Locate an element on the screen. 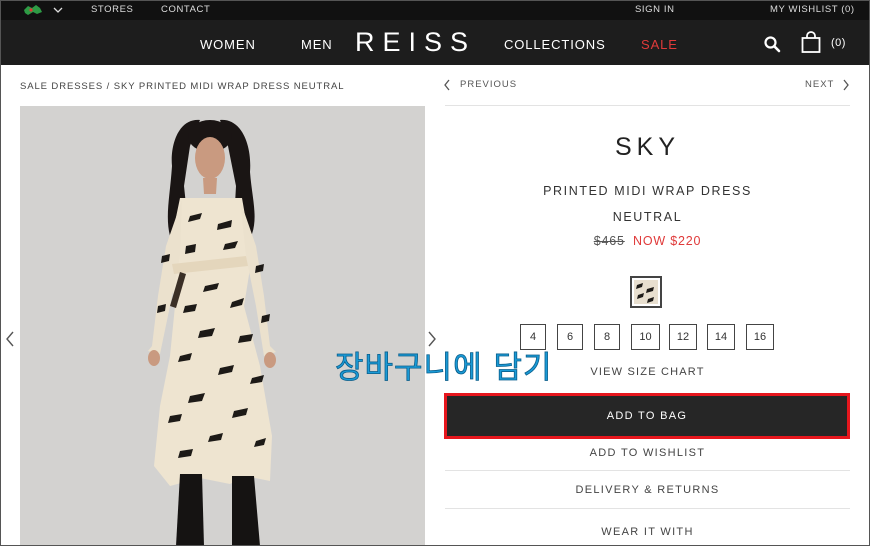  chevron-down-icon is located at coordinates (58, 10).